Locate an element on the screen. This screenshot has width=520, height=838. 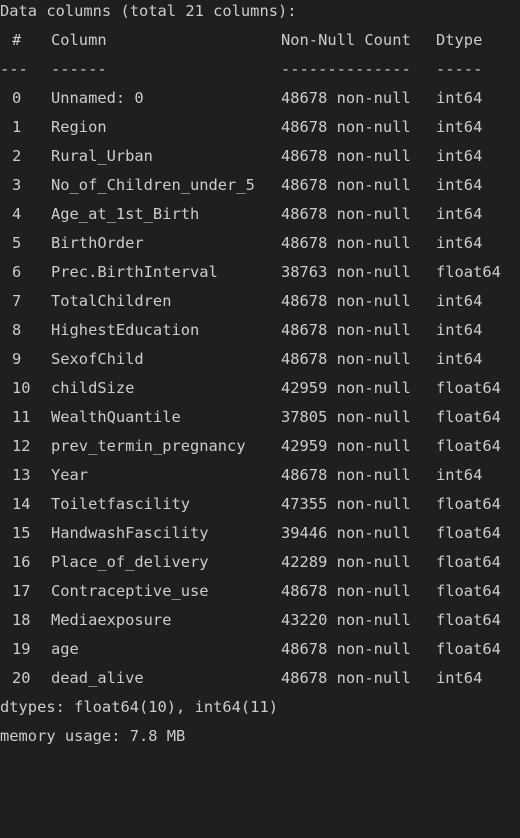
row-column-name: Toiletfascility is located at coordinates (120, 504).